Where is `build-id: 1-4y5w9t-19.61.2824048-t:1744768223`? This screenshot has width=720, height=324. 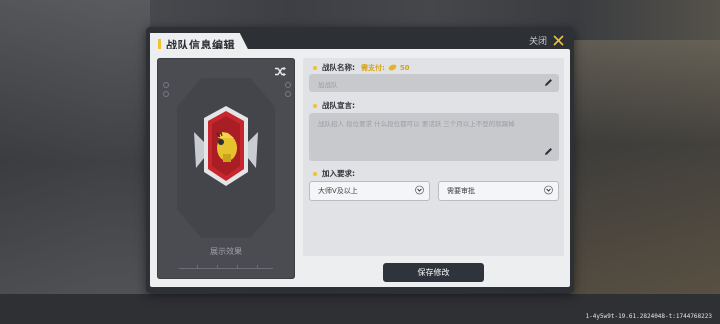 build-id: 1-4y5w9t-19.61.2824048-t:1744768223 is located at coordinates (648, 316).